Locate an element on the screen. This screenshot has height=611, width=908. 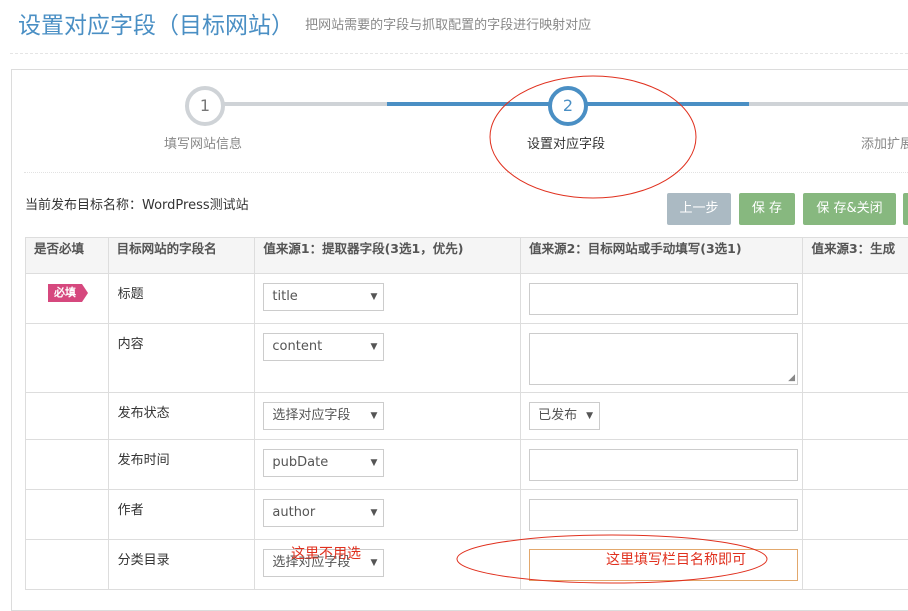
resize-grip-icon: ◢ is located at coordinates (791, 378).